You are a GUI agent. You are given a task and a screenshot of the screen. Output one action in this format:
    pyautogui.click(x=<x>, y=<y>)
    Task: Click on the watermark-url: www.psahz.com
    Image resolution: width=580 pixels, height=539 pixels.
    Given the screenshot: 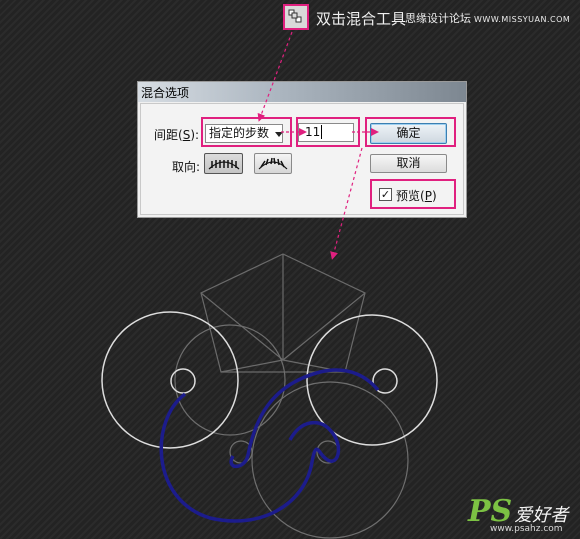 What is the action you would take?
    pyautogui.click(x=526, y=529)
    